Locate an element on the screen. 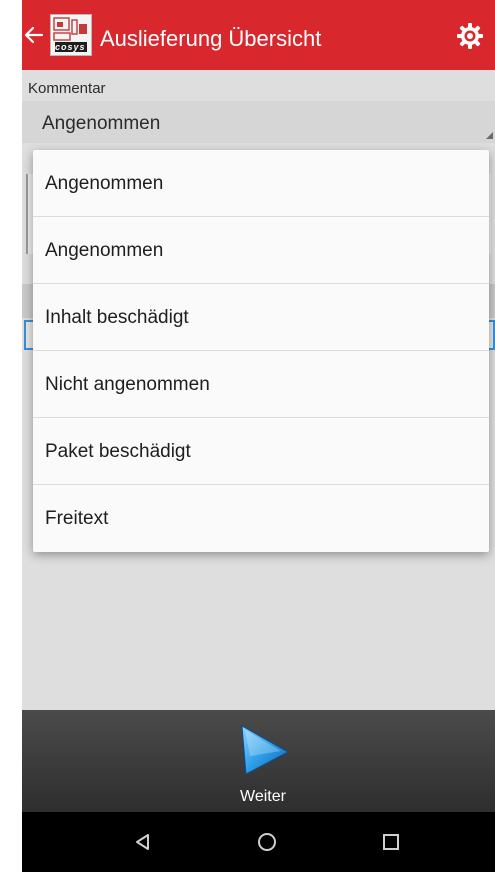 This screenshot has height=872, width=495. bottom-action-bar: Weiter is located at coordinates (258, 761).